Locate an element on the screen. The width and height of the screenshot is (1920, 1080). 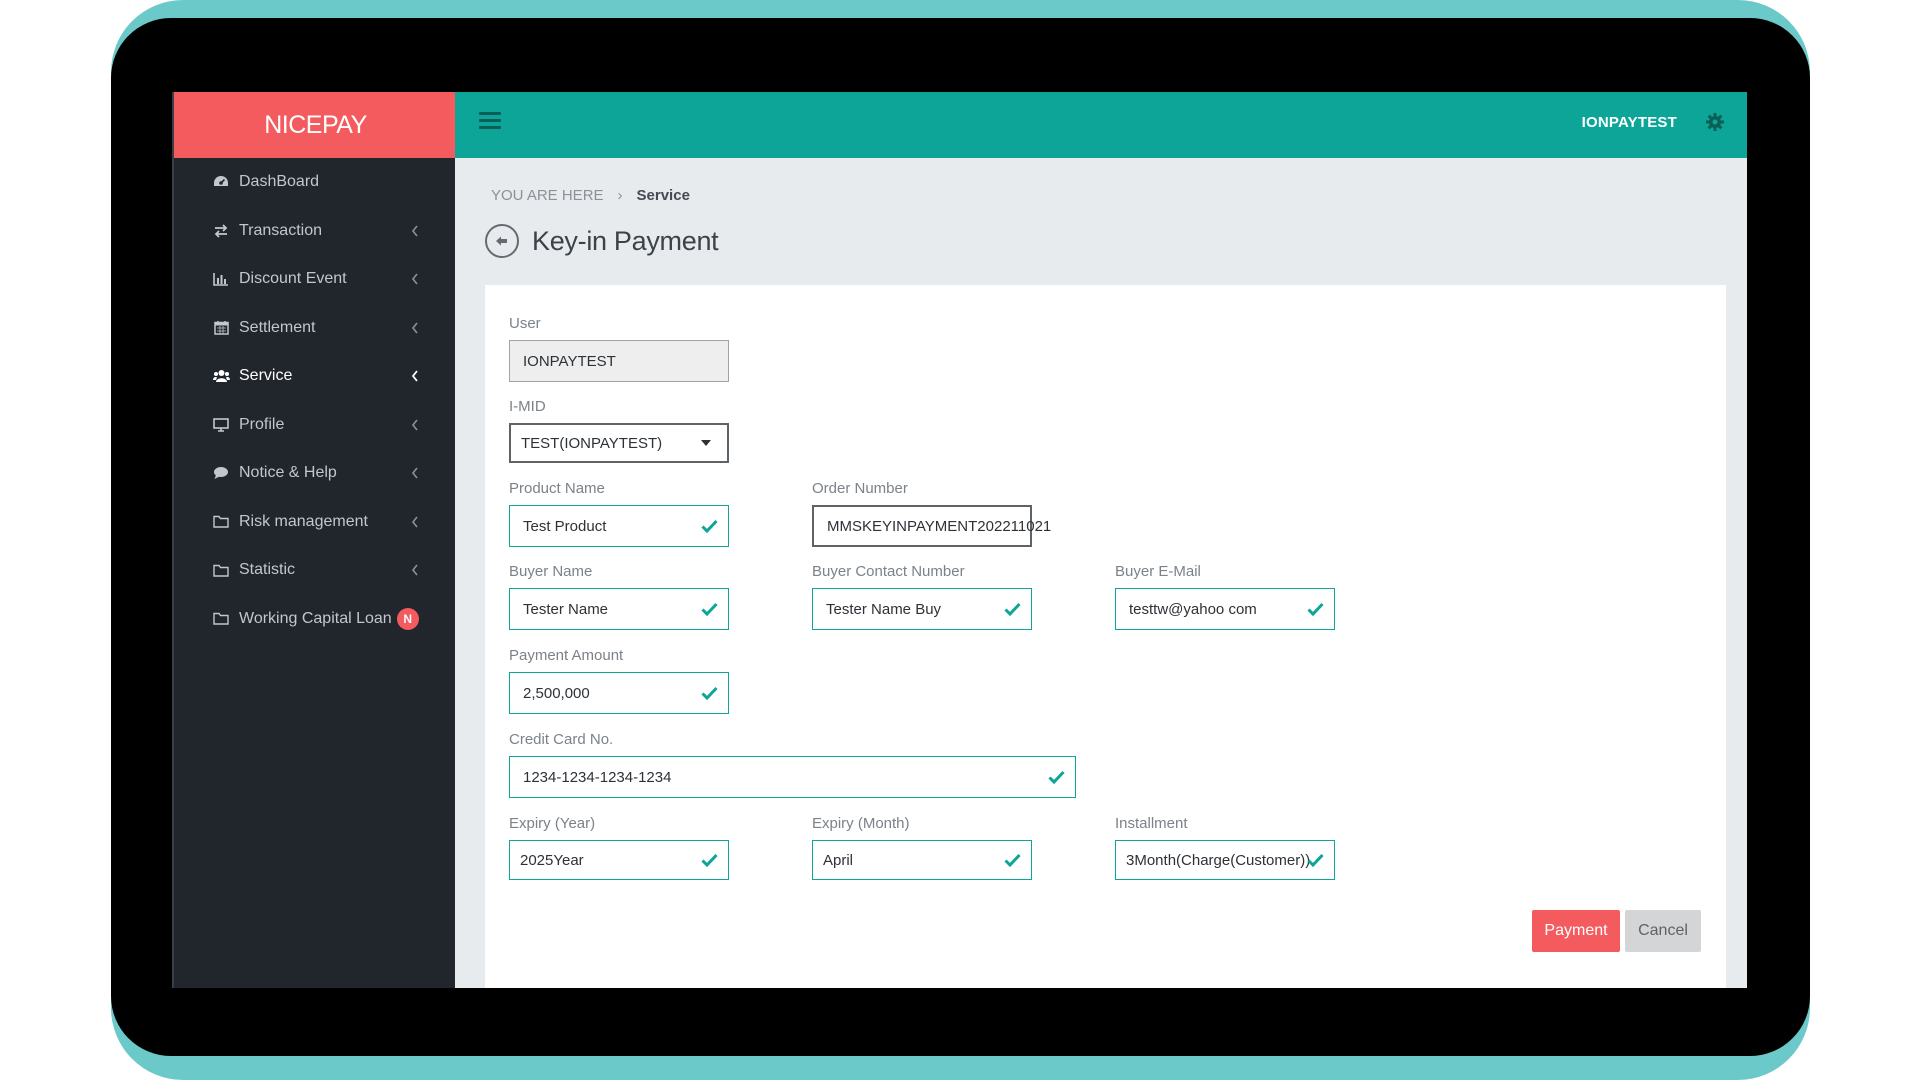
product-name-field-group: Product Name Test Product is located at coordinates (619, 513).